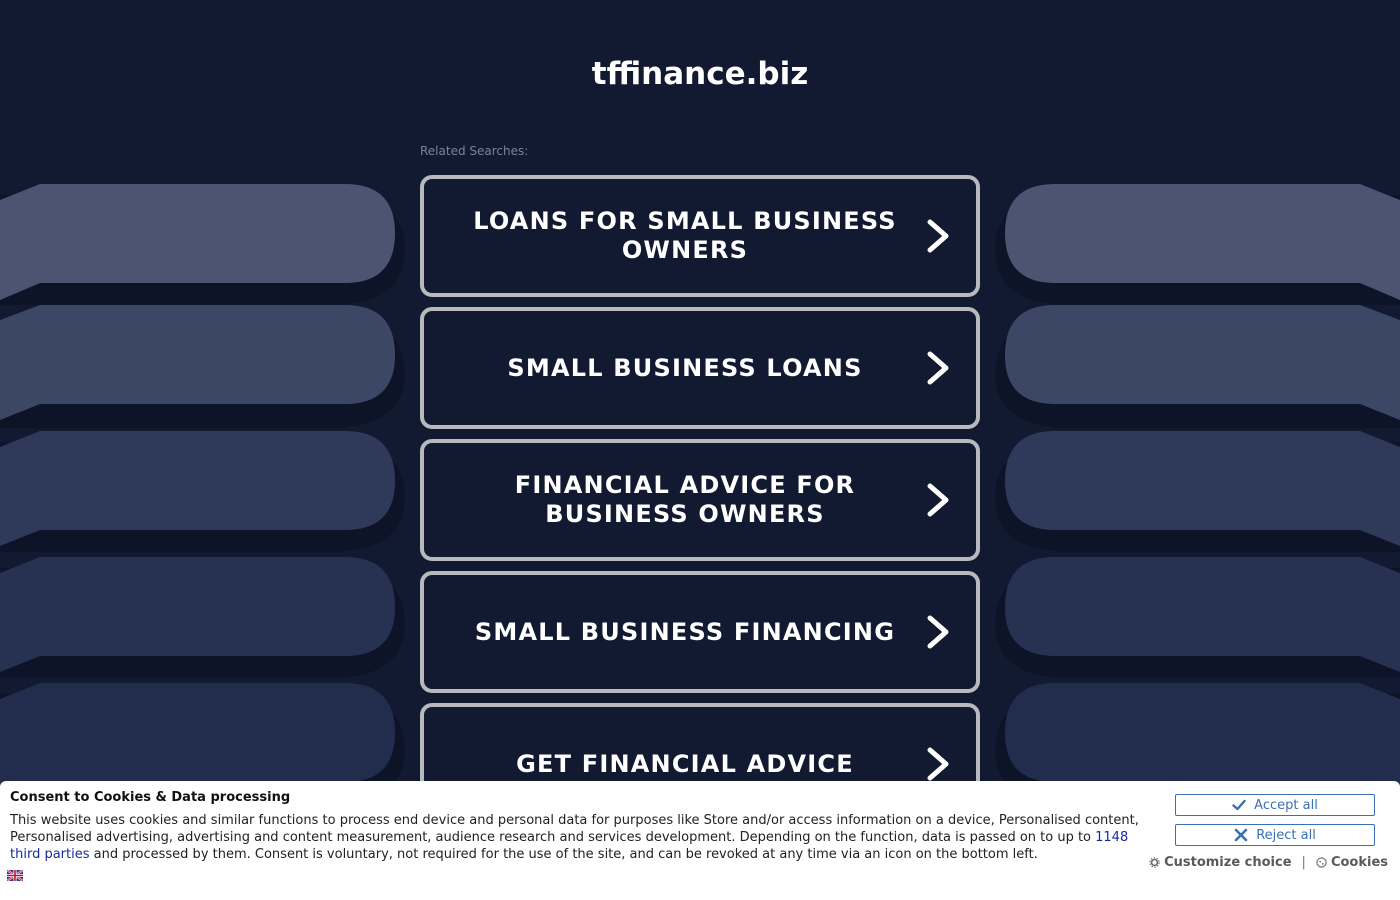  I want to click on reject-all-button: Reject all, so click(1275, 835).